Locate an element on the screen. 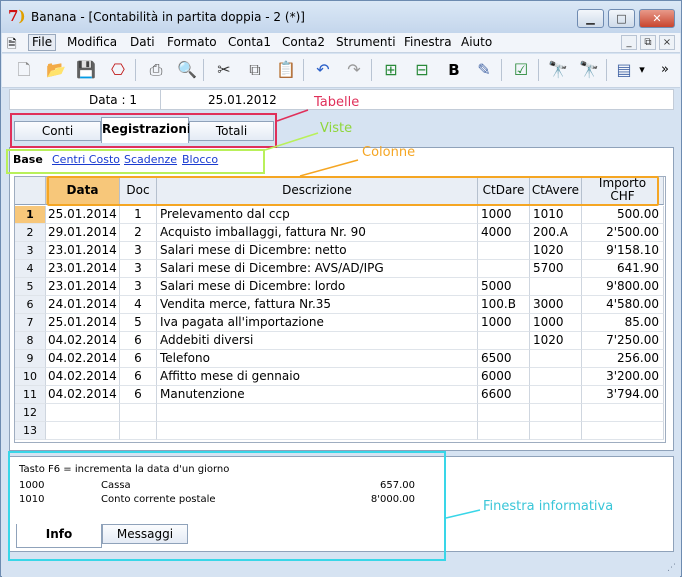 Image resolution: width=682 pixels, height=577 pixels. columns-highlight is located at coordinates (353, 191).